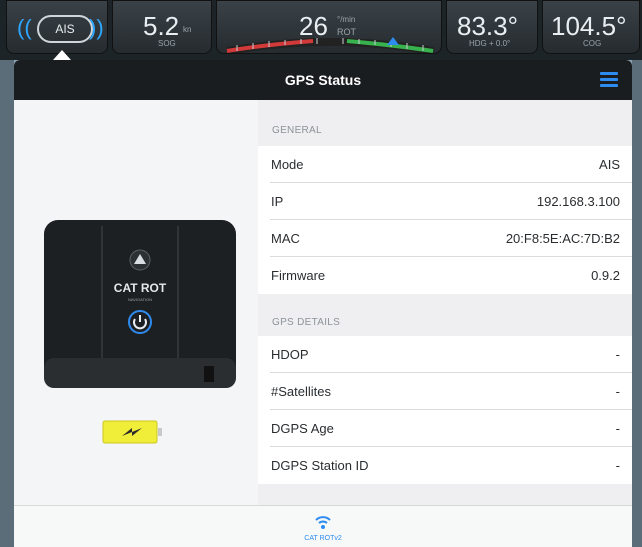  What do you see at coordinates (132, 432) in the screenshot?
I see `battery-charging-icon` at bounding box center [132, 432].